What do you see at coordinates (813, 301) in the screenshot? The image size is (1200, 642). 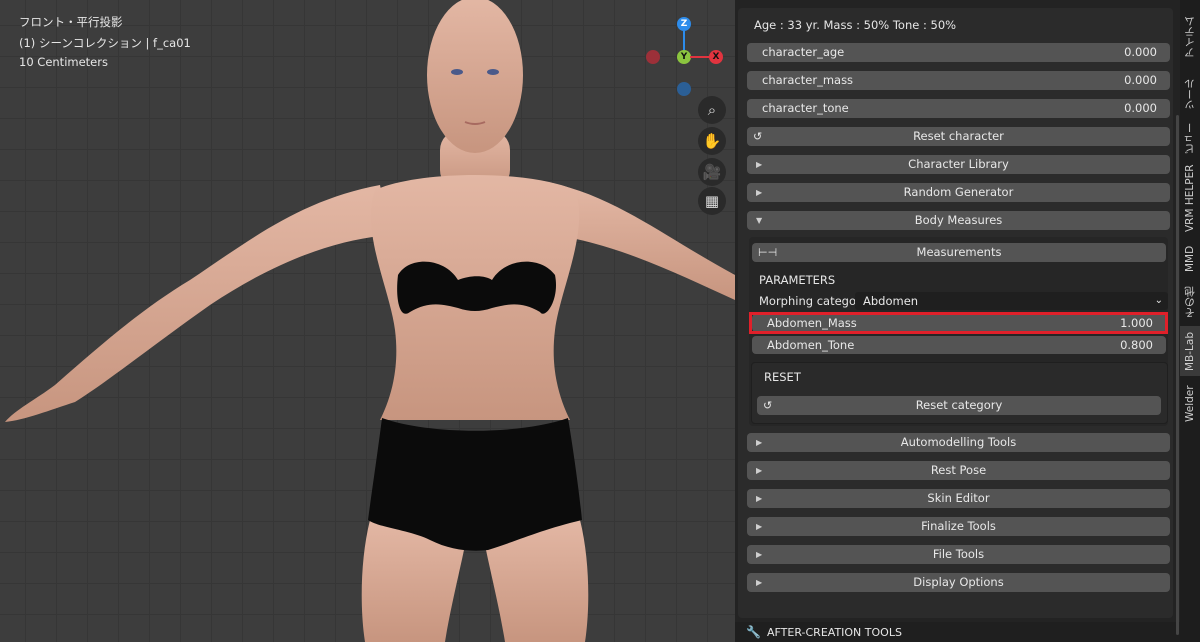 I see `morph-category-label: Morphing categor..` at bounding box center [813, 301].